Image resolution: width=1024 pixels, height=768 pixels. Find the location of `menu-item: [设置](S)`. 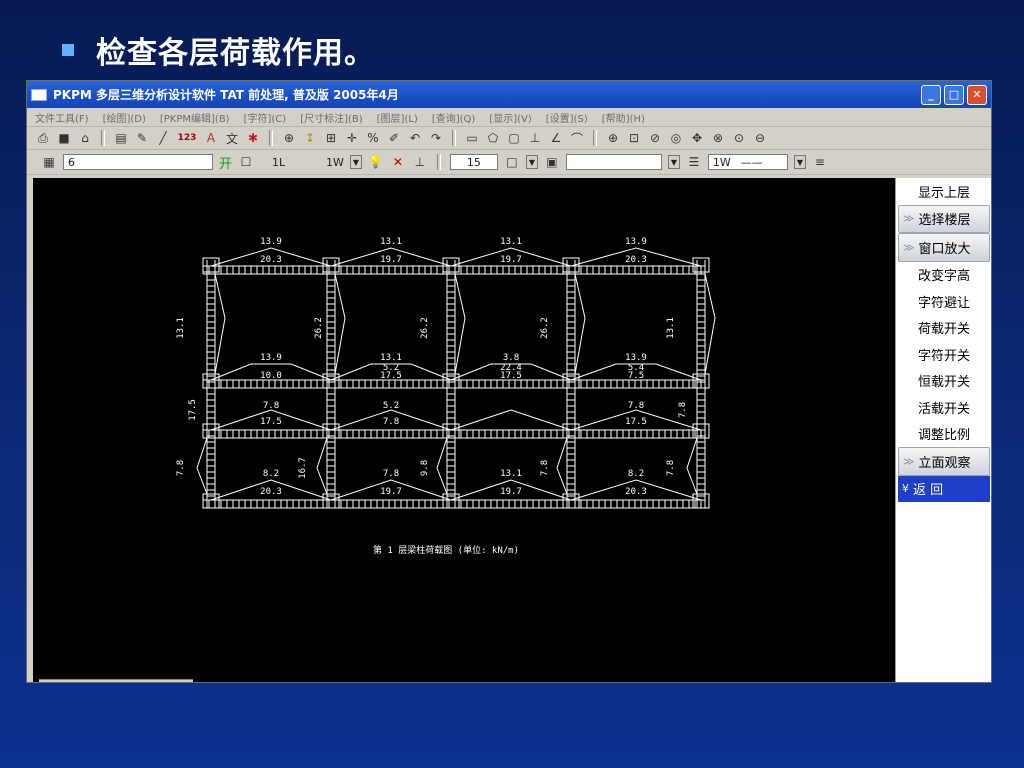

menu-item: [设置](S) is located at coordinates (567, 117).